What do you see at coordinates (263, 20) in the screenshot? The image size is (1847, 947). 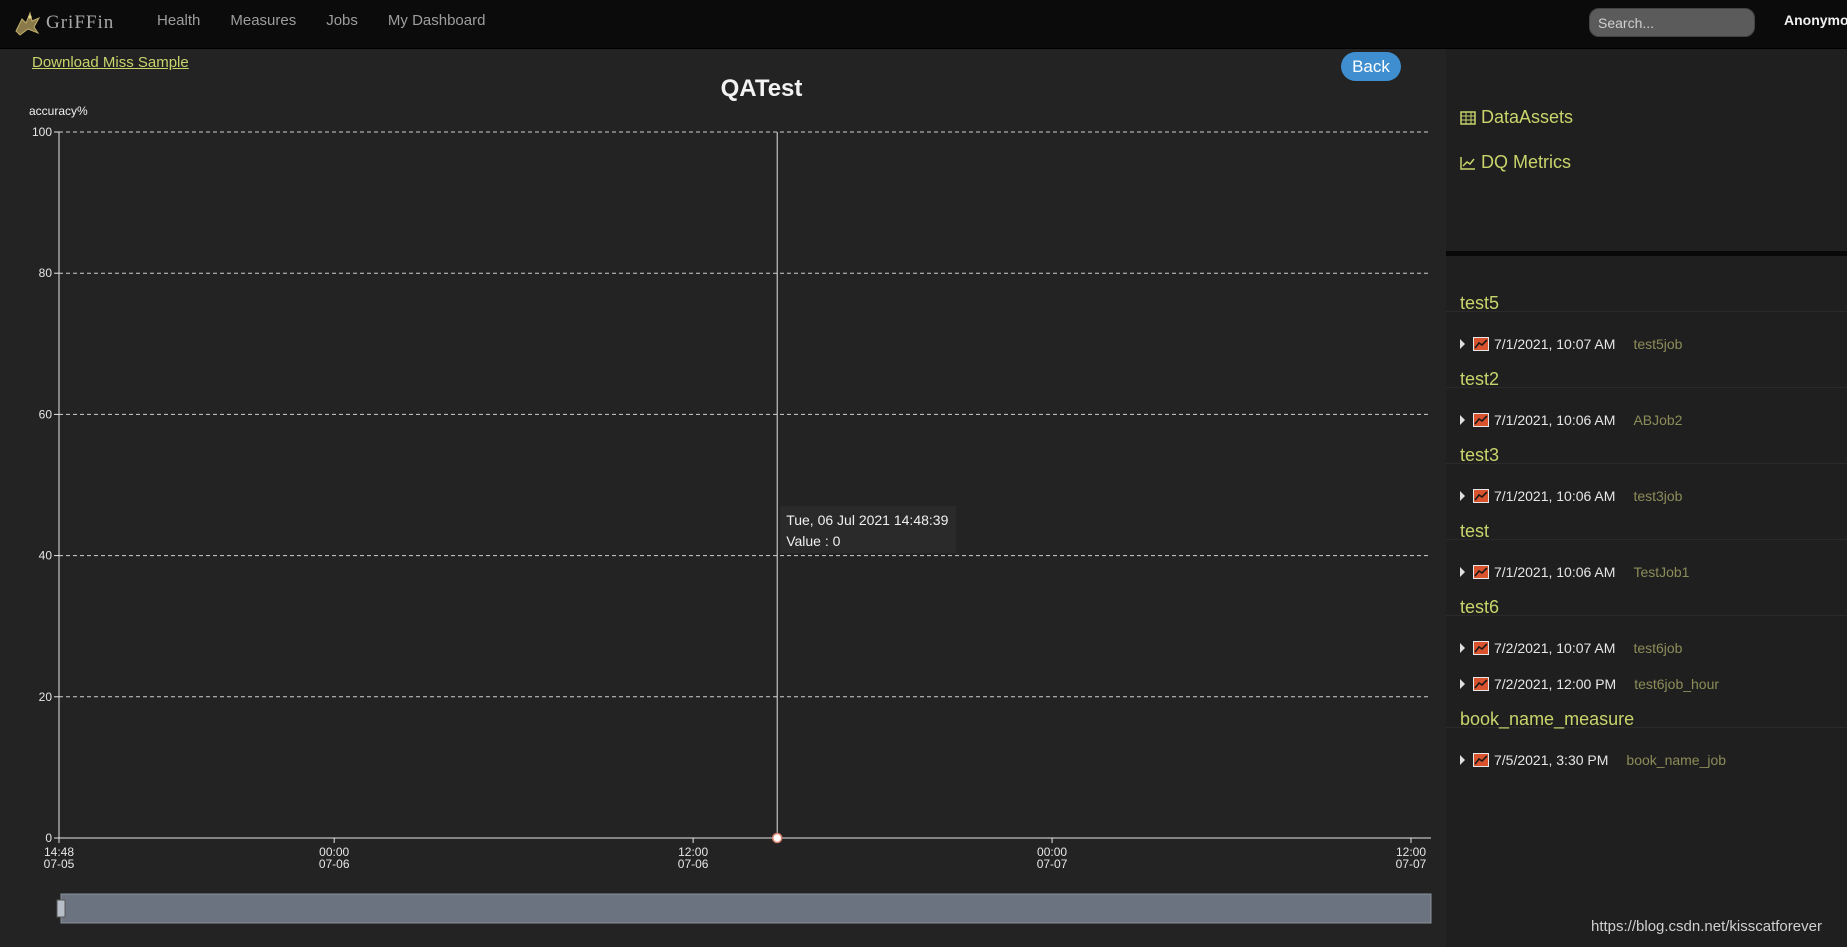 I see `nav-measures: Measures` at bounding box center [263, 20].